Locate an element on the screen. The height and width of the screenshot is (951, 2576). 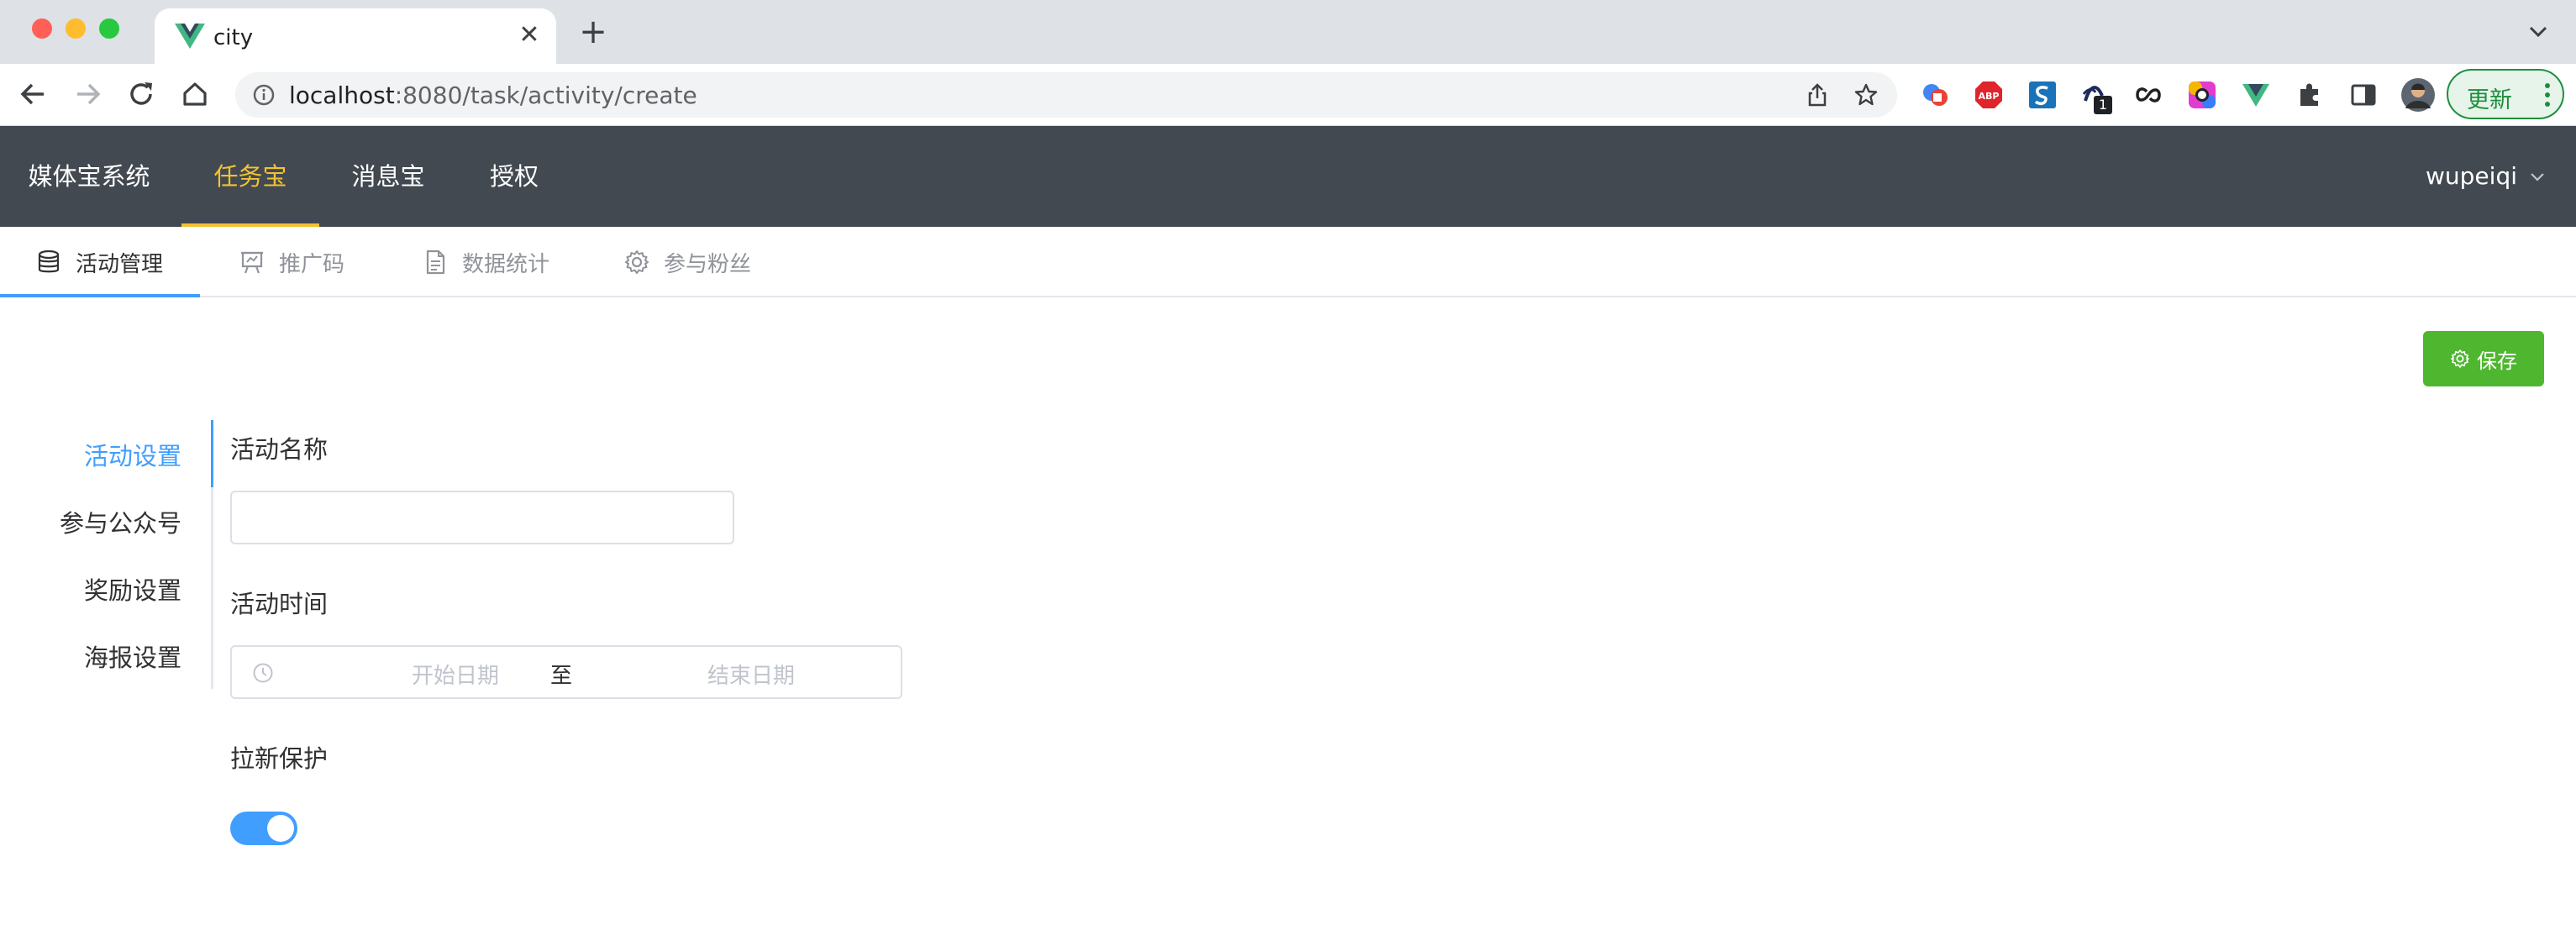
activity-name-label: 活动名称 is located at coordinates (279, 449).